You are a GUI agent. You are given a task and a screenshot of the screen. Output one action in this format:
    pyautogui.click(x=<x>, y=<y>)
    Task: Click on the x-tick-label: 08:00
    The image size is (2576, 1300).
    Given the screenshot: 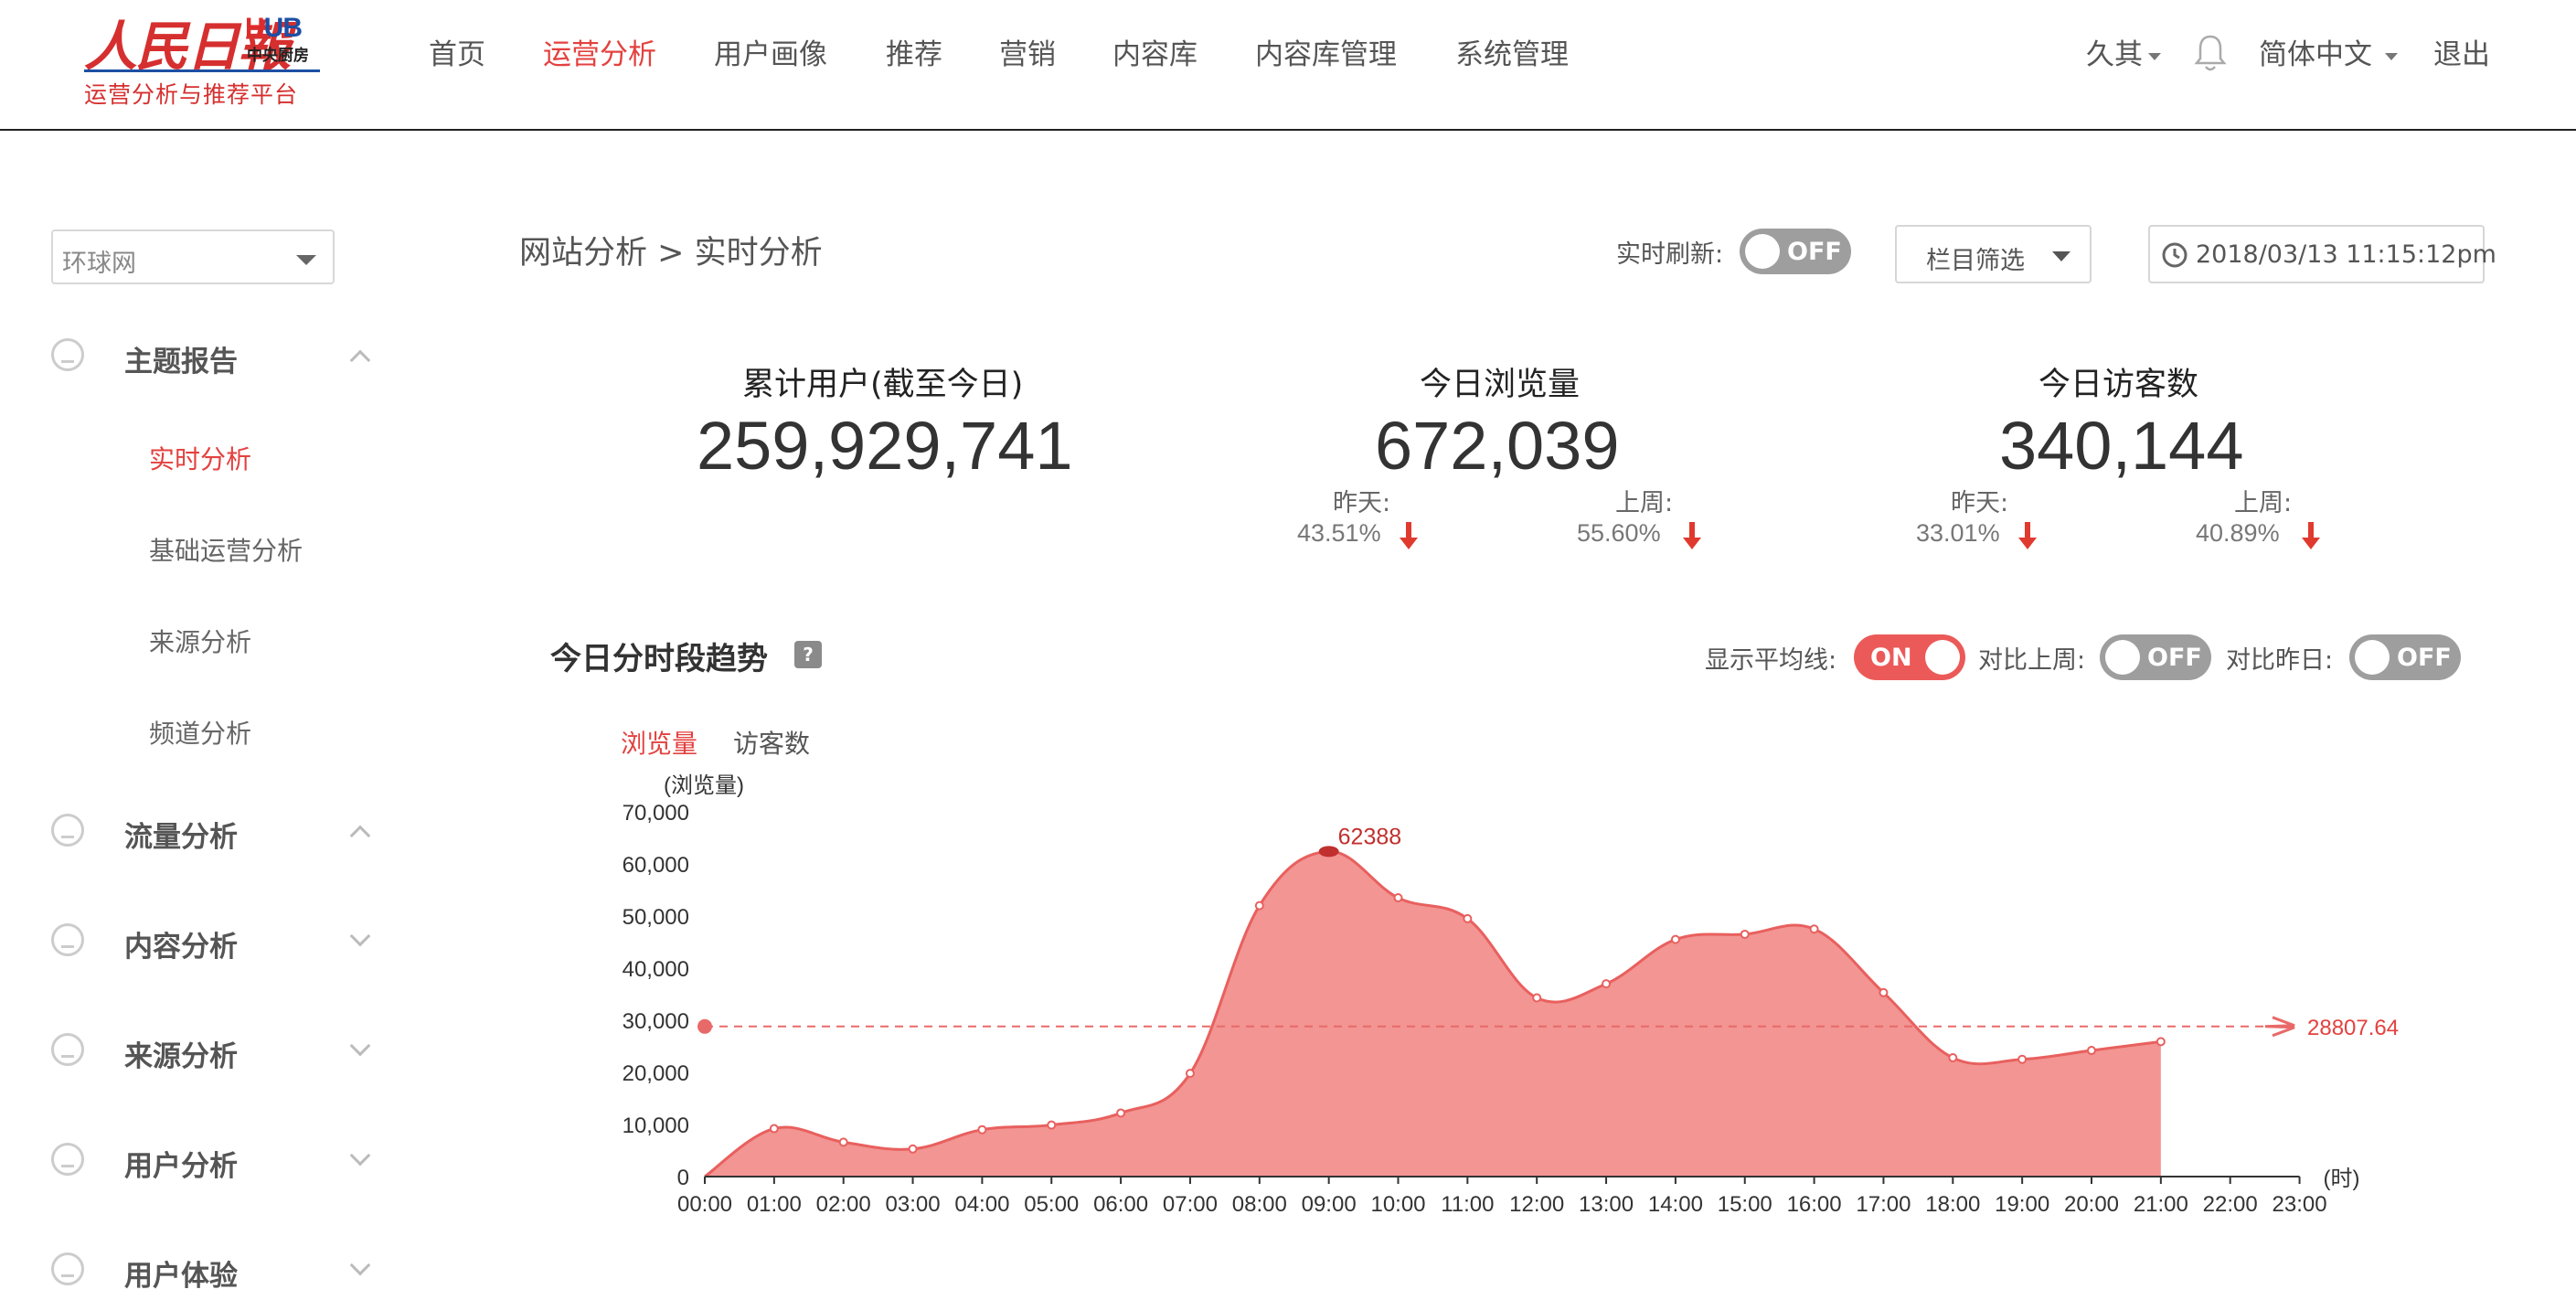 What is the action you would take?
    pyautogui.click(x=1259, y=1204)
    